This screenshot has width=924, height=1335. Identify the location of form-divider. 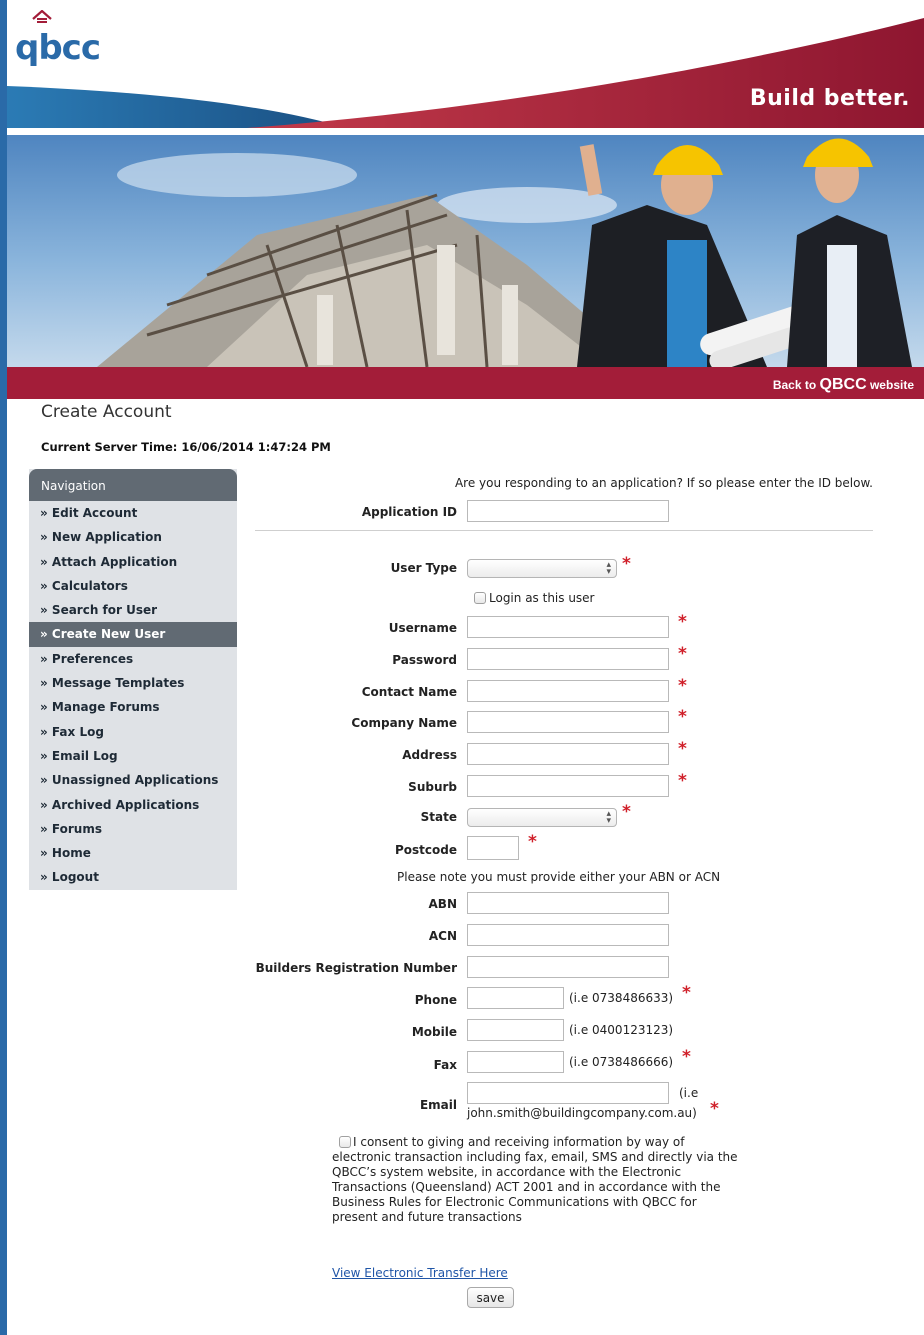
(564, 530).